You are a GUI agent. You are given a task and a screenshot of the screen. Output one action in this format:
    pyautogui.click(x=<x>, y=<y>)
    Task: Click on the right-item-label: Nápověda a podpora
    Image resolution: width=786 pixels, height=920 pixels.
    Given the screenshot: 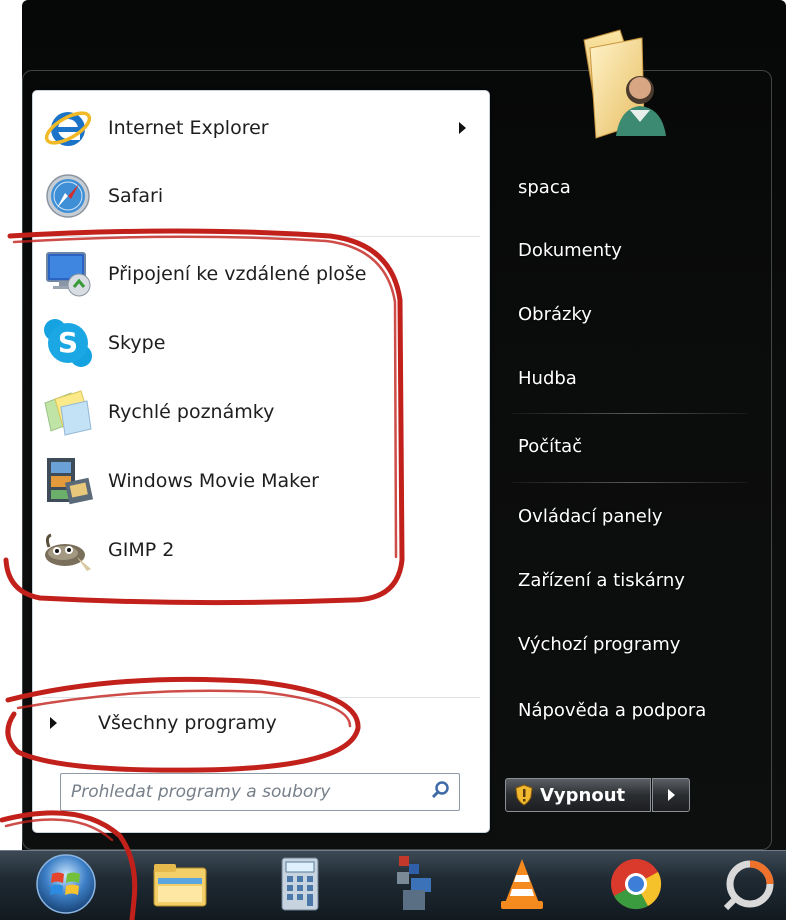 What is the action you would take?
    pyautogui.click(x=612, y=710)
    